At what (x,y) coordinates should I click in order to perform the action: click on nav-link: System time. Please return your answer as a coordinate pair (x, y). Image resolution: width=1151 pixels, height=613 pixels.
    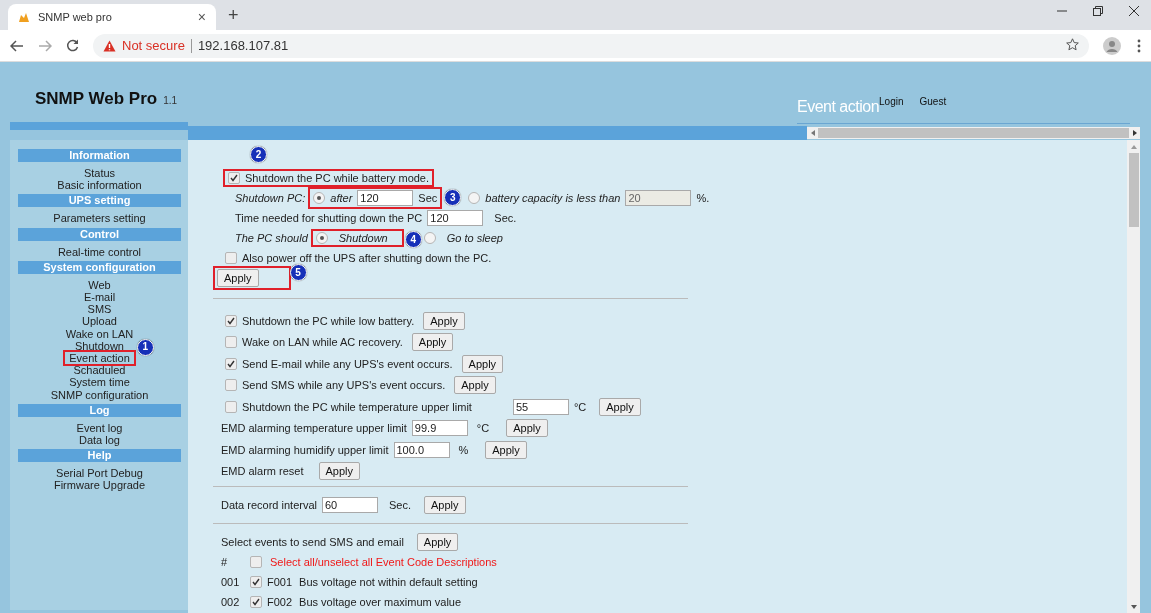
    Looking at the image, I should click on (99, 382).